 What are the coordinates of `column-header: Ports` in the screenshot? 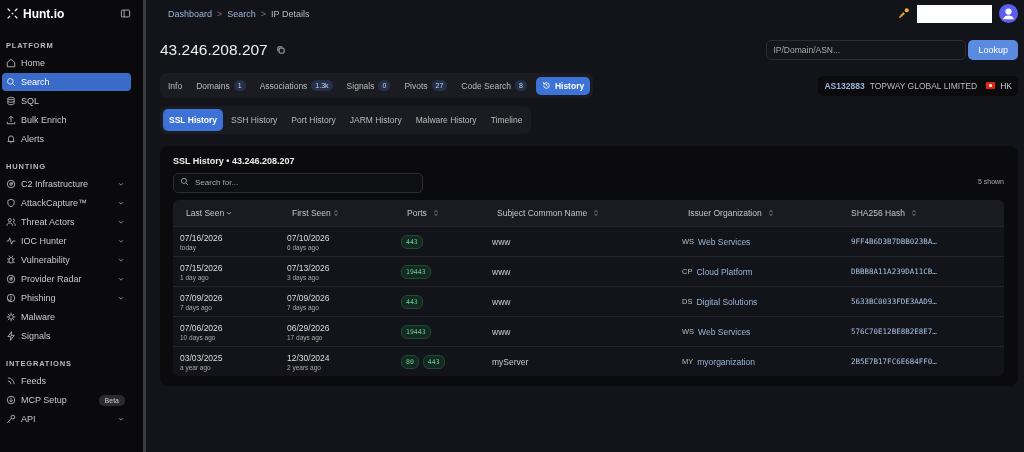 It's located at (446, 213).